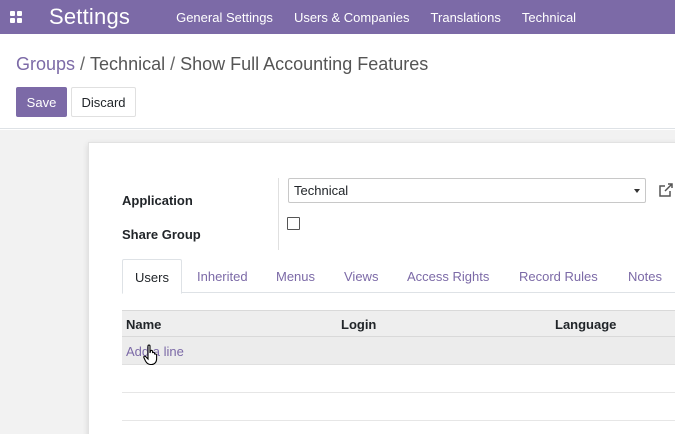  I want to click on column-header-login: Login, so click(358, 324).